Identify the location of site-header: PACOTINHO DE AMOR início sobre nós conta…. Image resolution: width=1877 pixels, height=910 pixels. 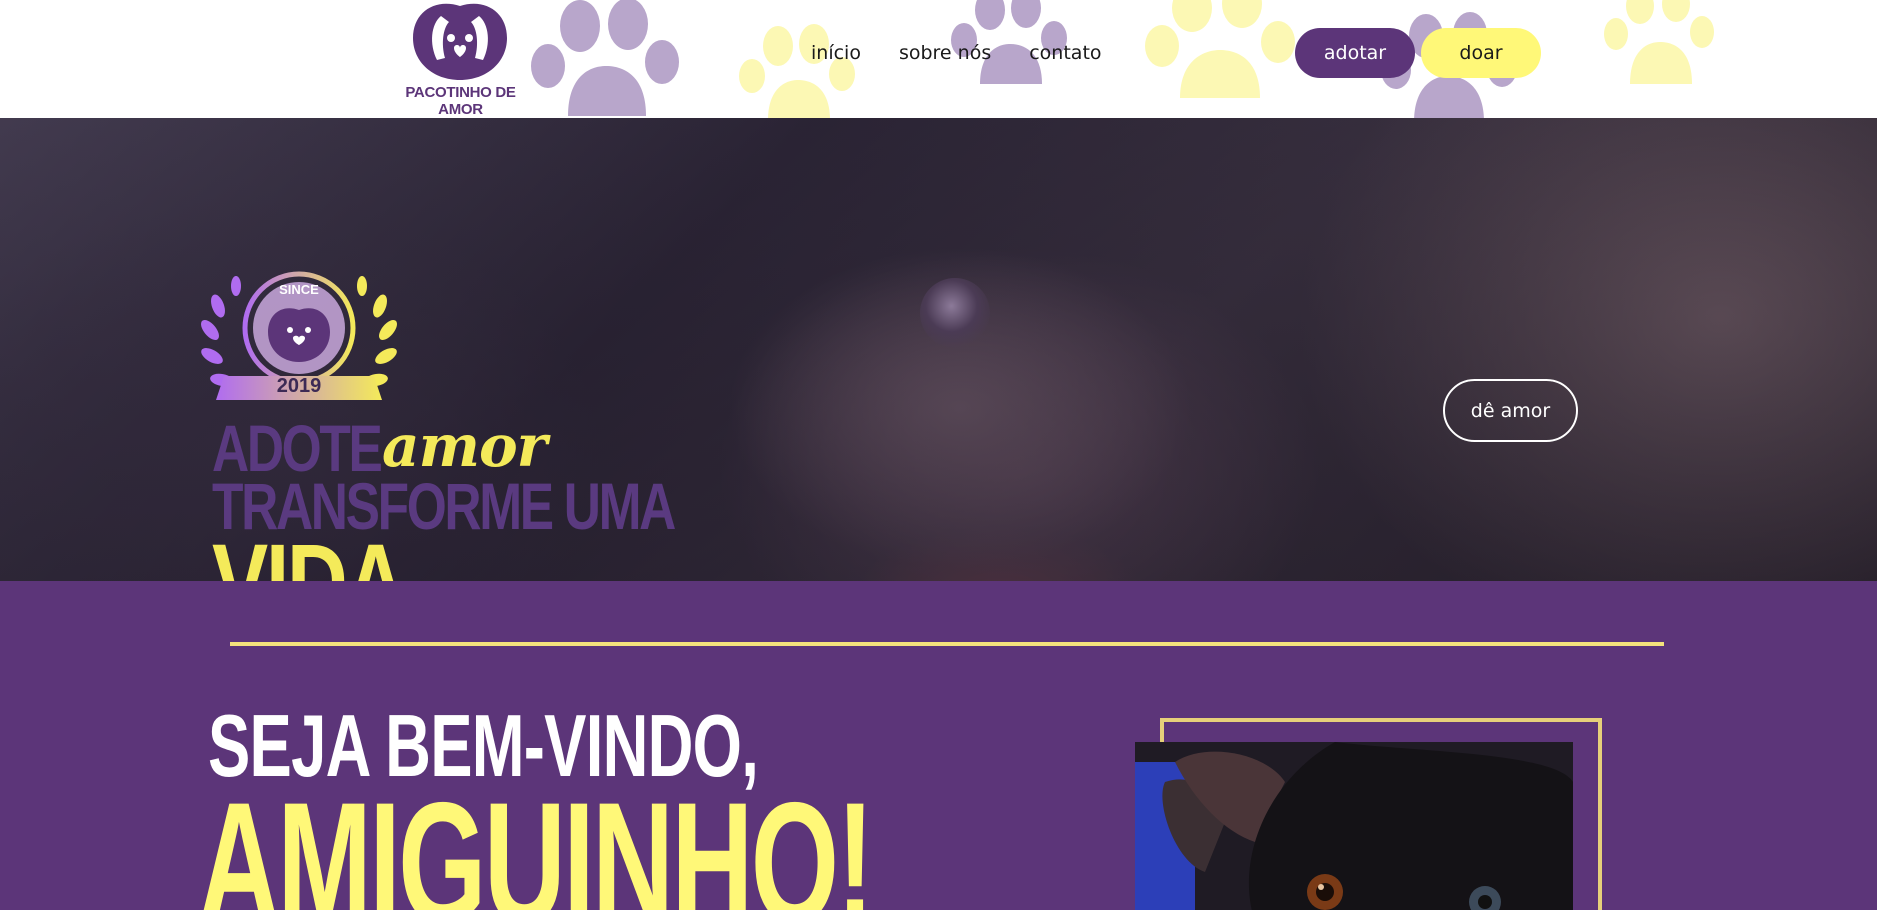
(938, 59).